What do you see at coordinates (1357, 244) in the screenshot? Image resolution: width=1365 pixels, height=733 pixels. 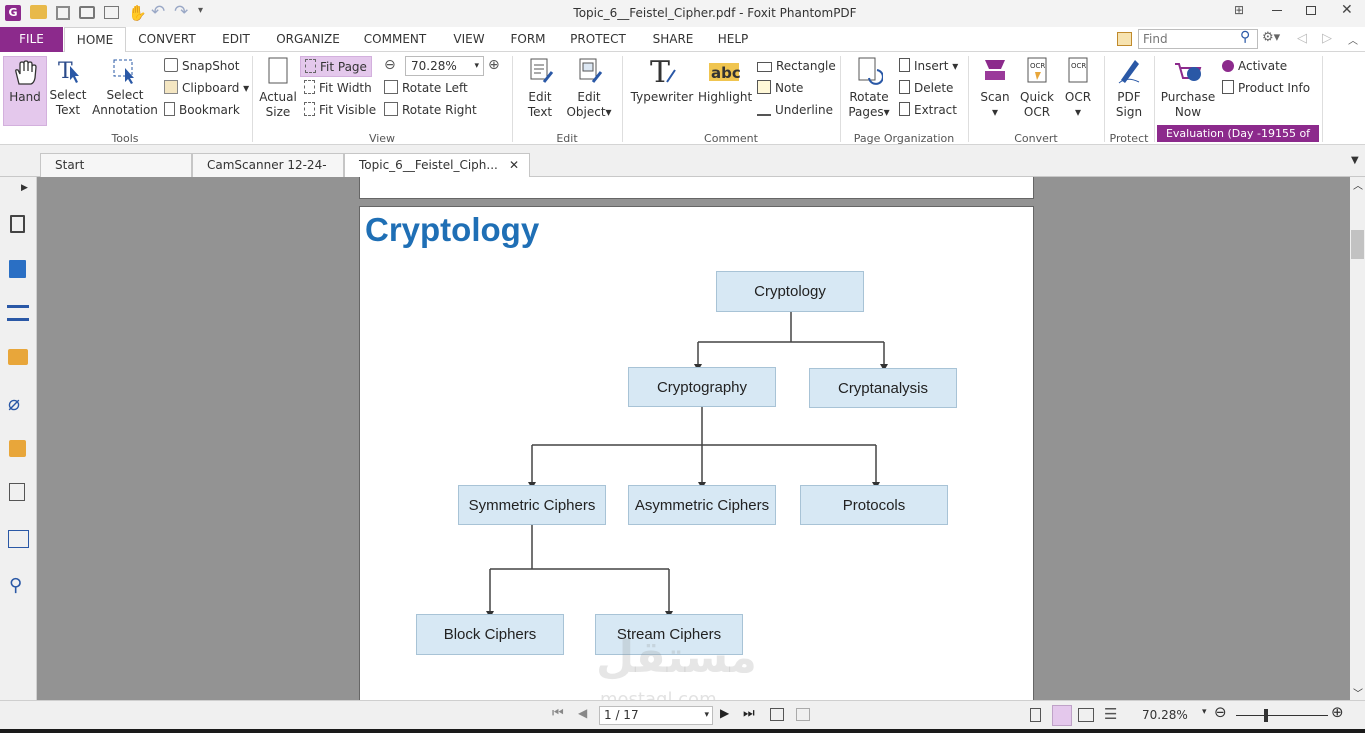 I see `scroll-thumb` at bounding box center [1357, 244].